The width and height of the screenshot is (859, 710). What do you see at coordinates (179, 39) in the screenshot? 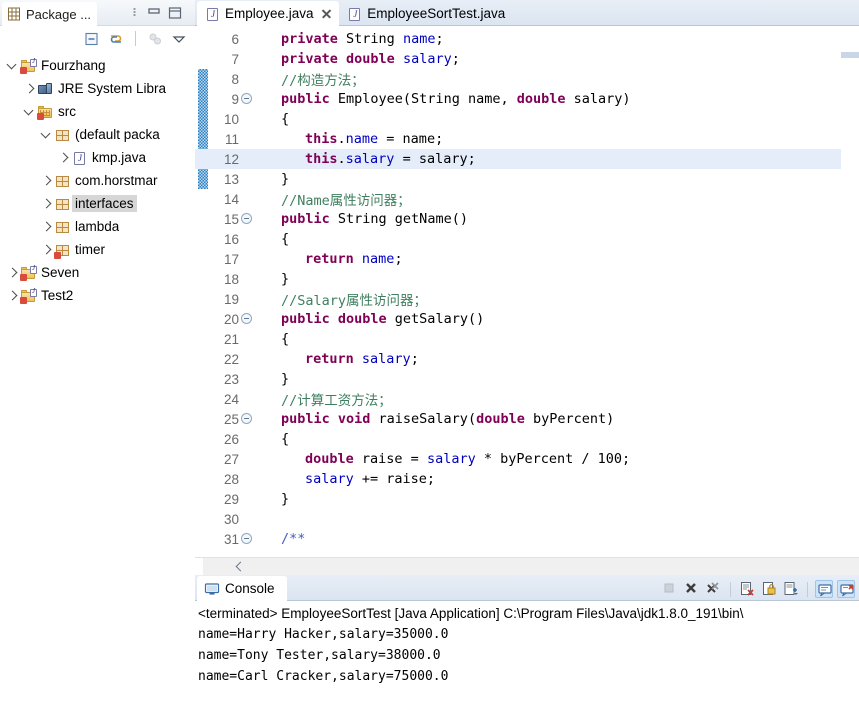
I see `view-menu-icon` at bounding box center [179, 39].